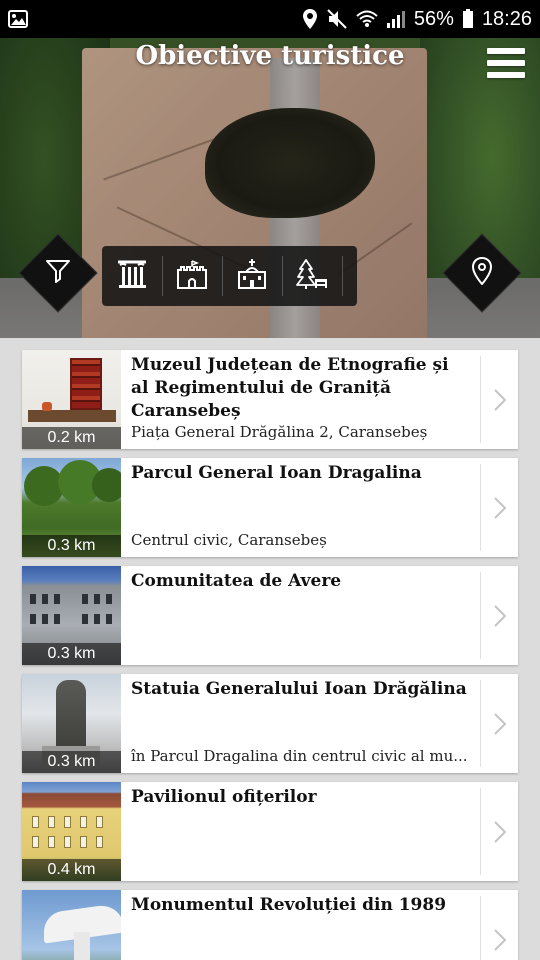  What do you see at coordinates (270, 831) in the screenshot?
I see `list-item: 0.4 km Pavilionul ofițerilor` at bounding box center [270, 831].